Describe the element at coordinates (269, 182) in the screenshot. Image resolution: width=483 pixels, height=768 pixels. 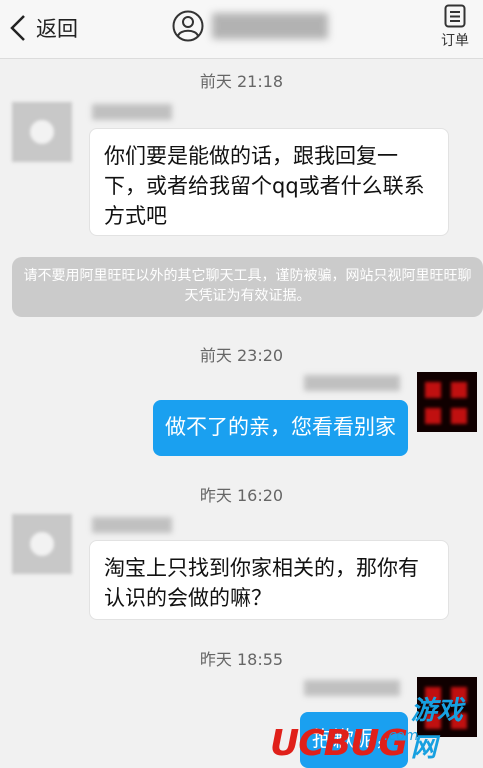
I see `incoming-message: 你们要是能做的话，跟我回复一下，或者给我留个qq或者什么联系方式吧` at that location.